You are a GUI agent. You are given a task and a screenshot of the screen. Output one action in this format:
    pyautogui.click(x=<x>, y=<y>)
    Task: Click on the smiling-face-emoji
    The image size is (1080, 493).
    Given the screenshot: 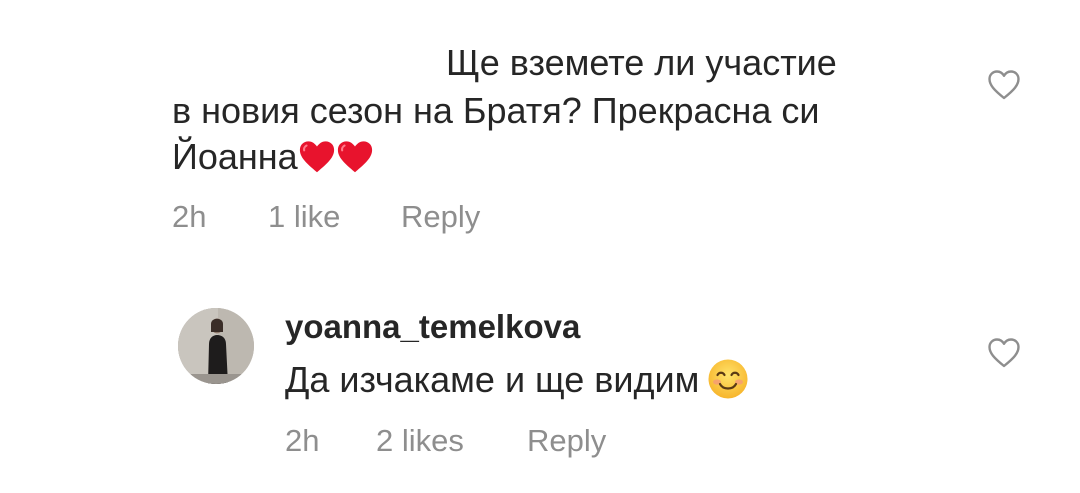 What is the action you would take?
    pyautogui.click(x=728, y=379)
    